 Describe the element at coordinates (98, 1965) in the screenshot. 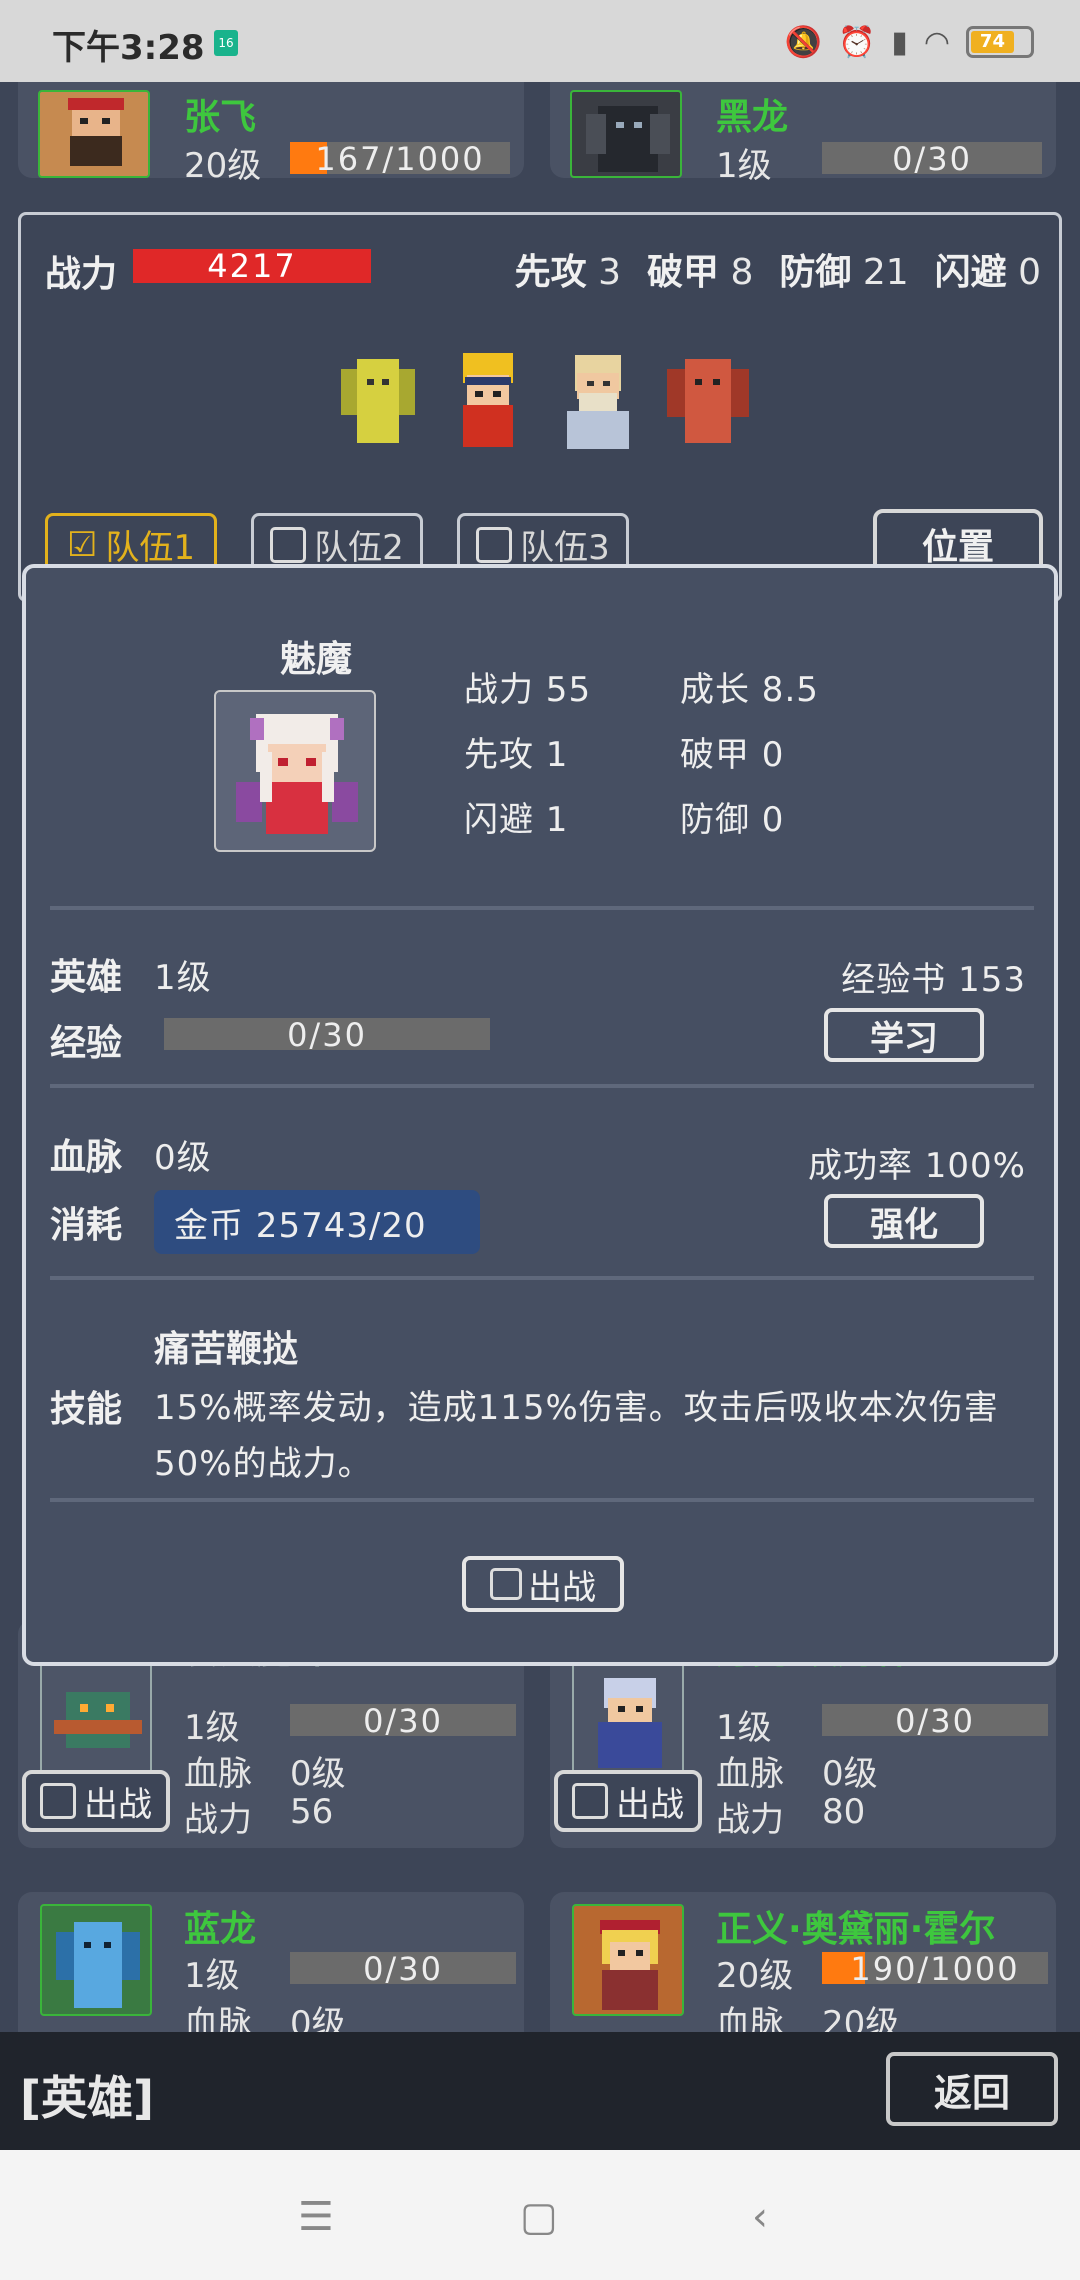

I see `blue-dragon-sprite` at that location.